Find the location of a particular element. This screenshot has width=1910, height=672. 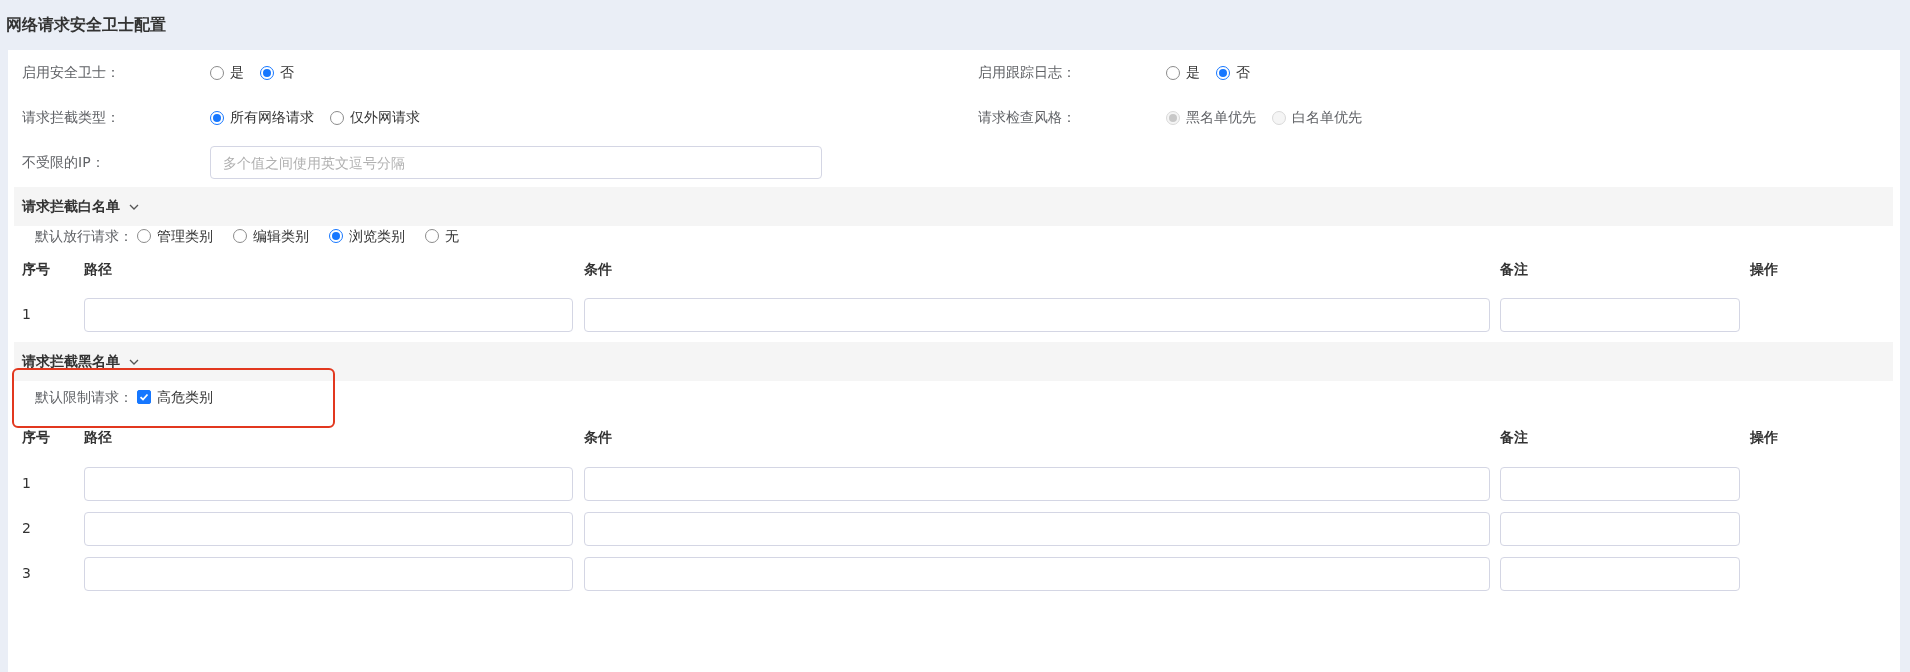

section-title: 请求拦截黑名单 is located at coordinates (71, 361).